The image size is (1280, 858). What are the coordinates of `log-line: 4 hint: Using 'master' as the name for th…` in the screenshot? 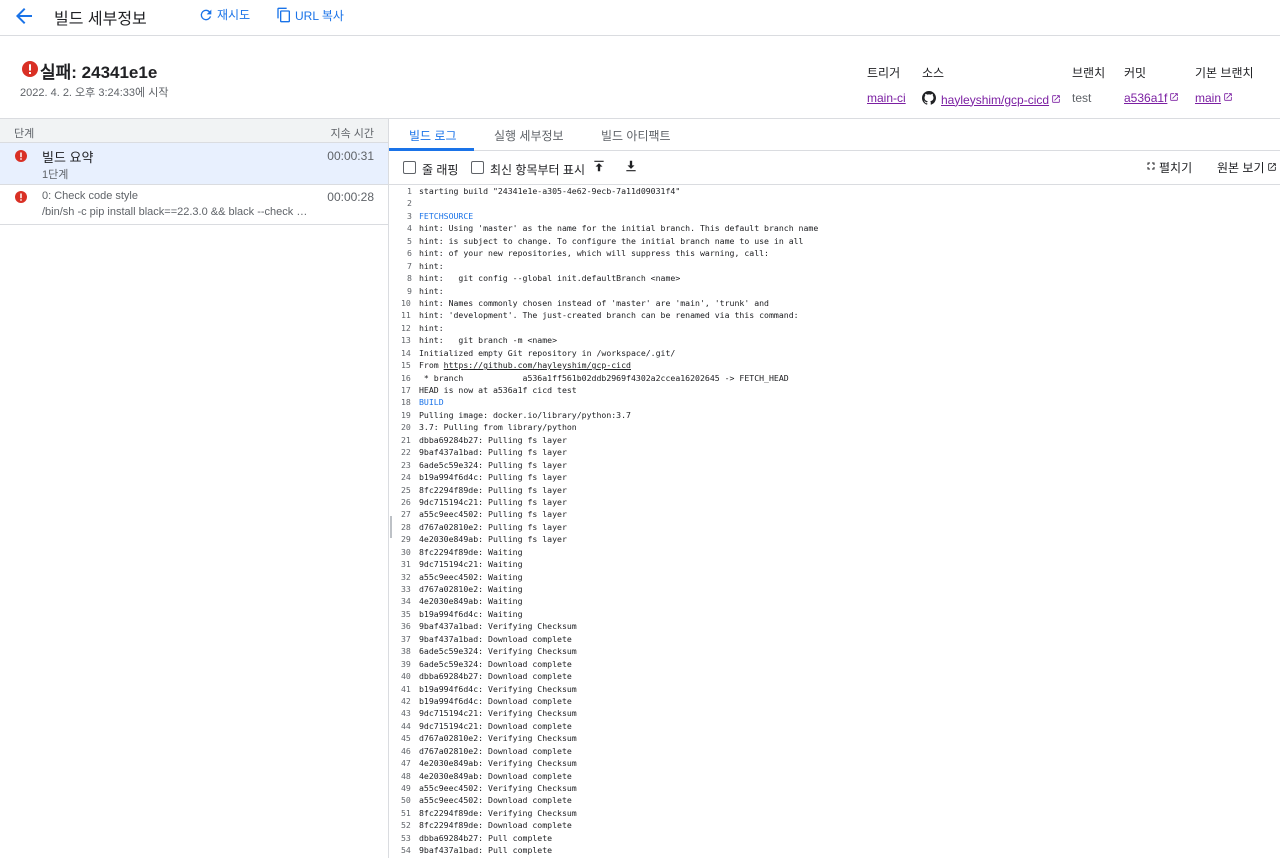 It's located at (834, 228).